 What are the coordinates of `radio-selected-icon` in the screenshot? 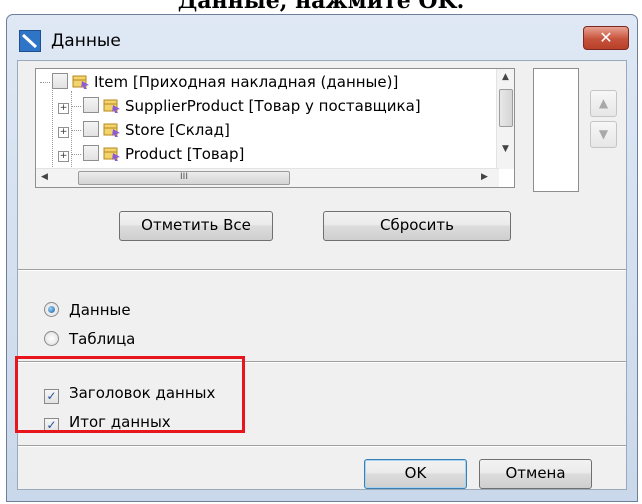 It's located at (51, 309).